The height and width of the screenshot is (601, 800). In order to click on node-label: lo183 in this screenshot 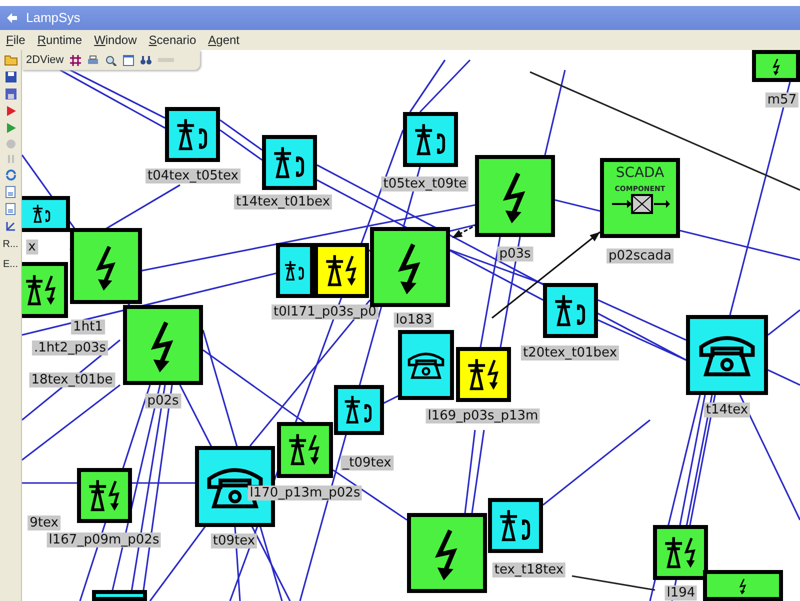, I will do `click(414, 320)`.